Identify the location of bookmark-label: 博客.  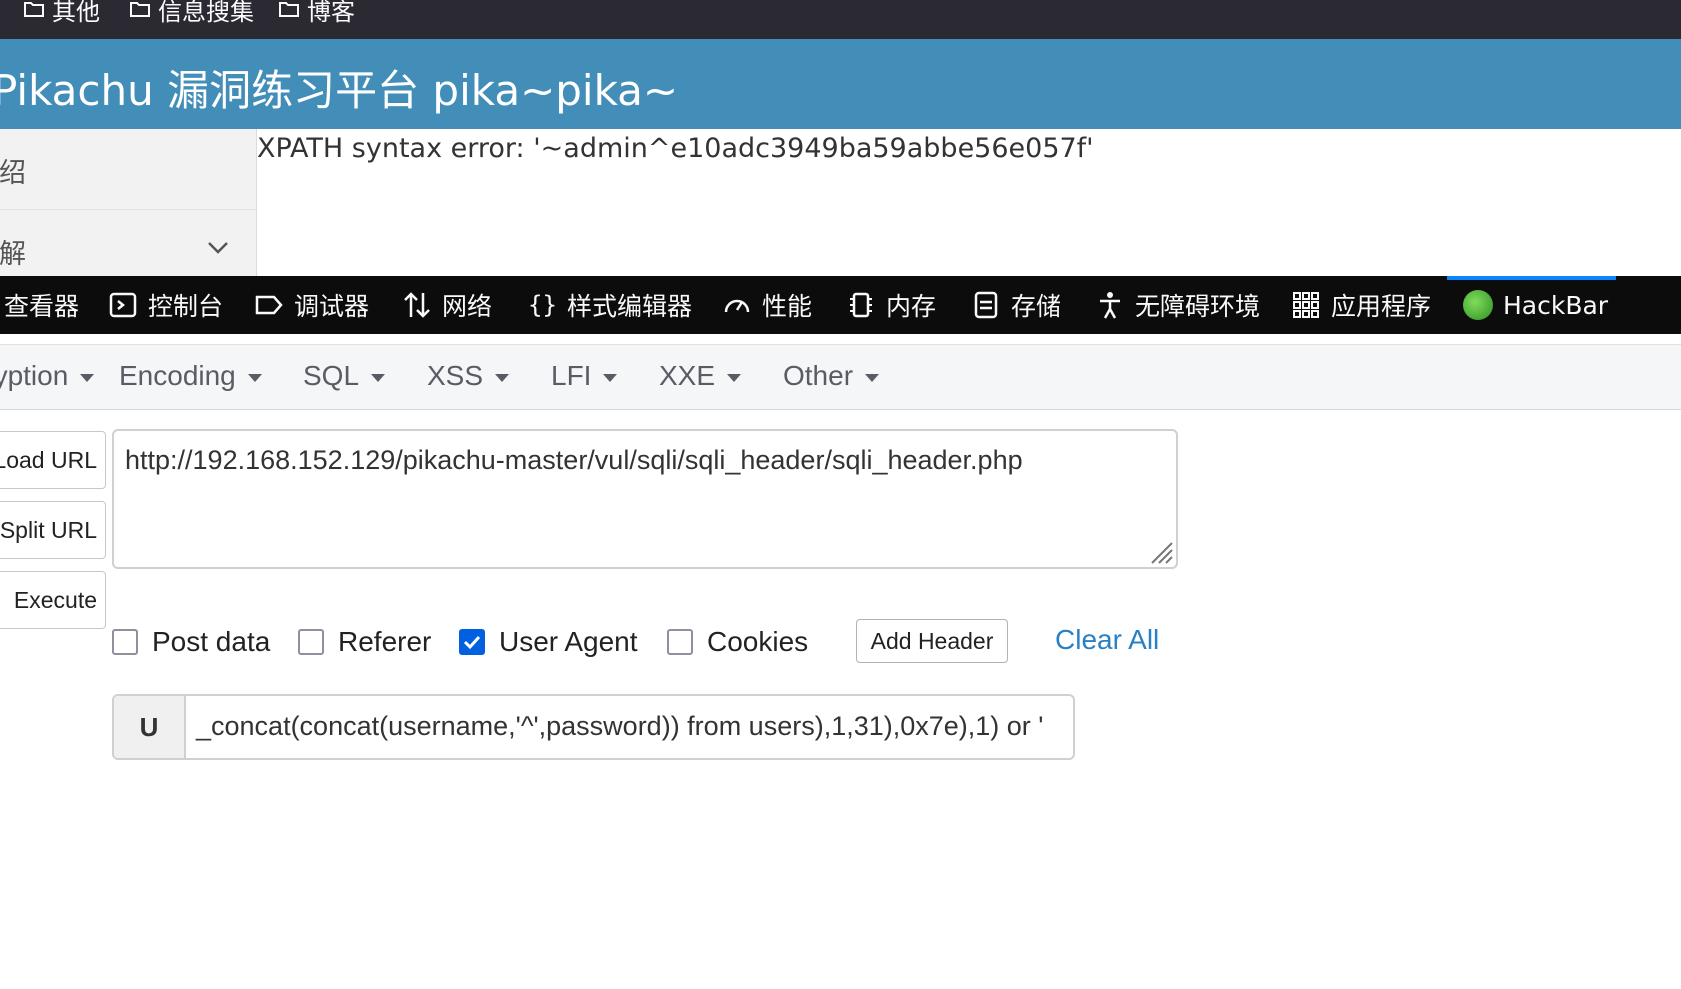
(331, 13).